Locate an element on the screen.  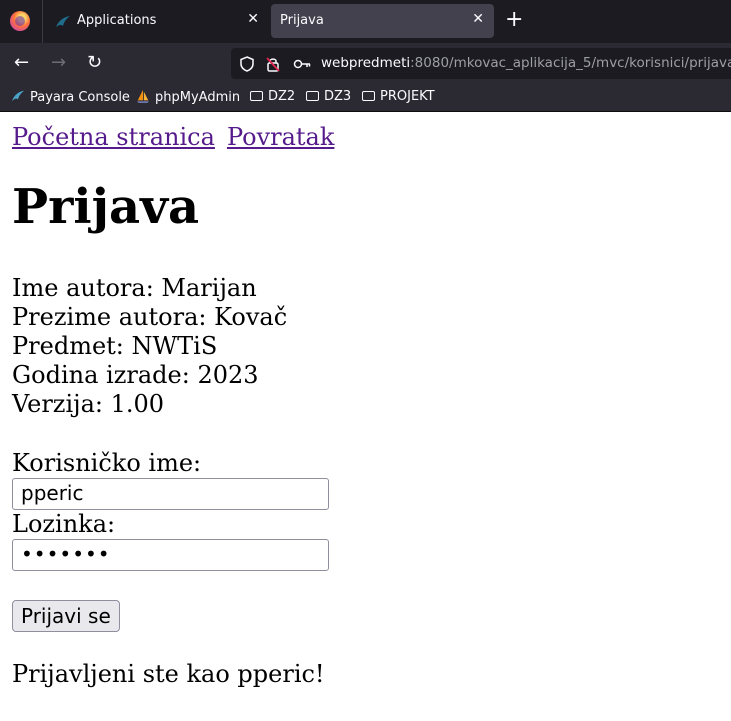
page-title: Prijava is located at coordinates (106, 207).